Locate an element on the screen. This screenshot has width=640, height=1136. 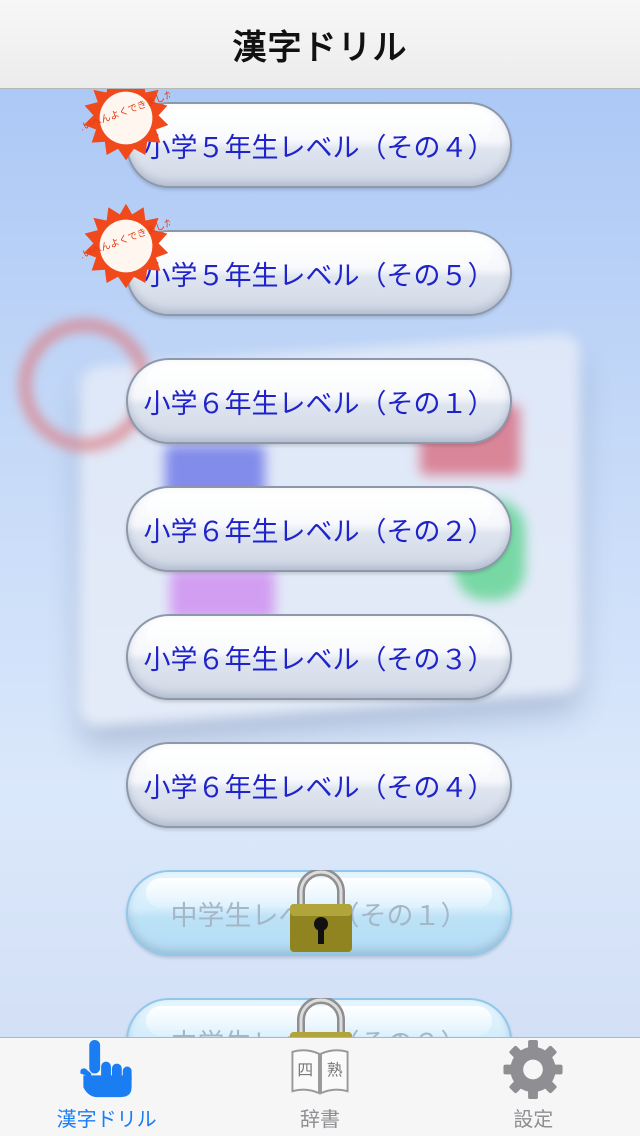
tab-dictionary: 四 熟 辞書 is located at coordinates (319, 1087).